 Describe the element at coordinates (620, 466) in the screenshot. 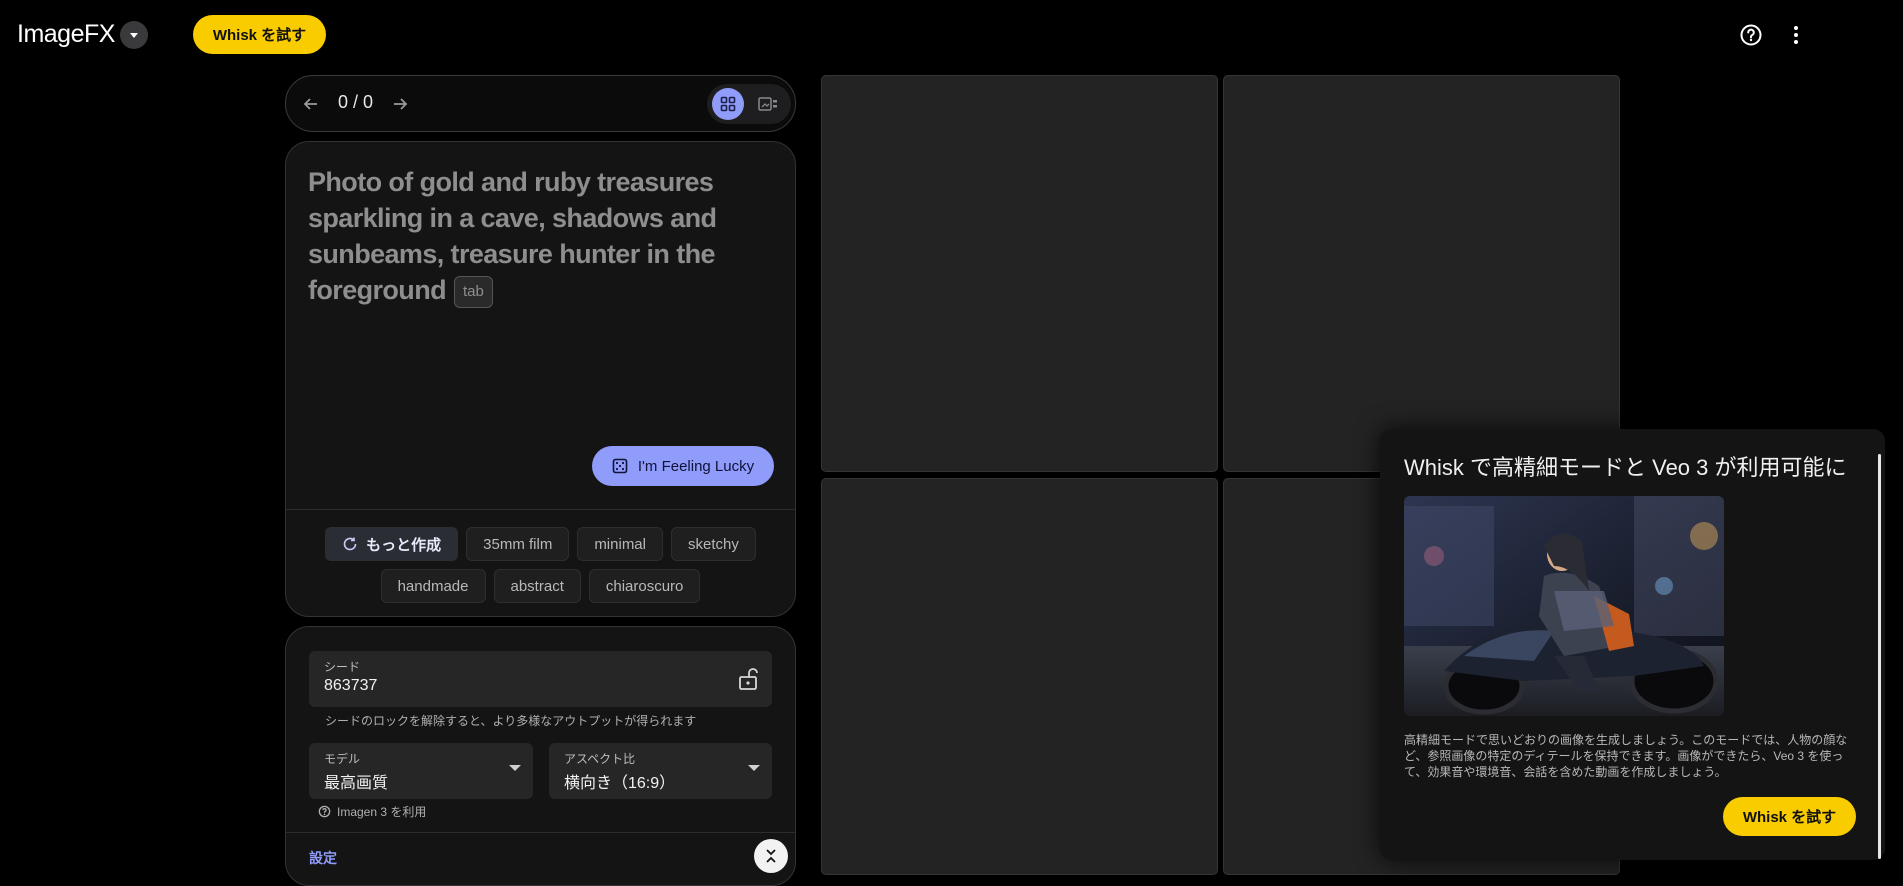

I see `dice-icon` at that location.